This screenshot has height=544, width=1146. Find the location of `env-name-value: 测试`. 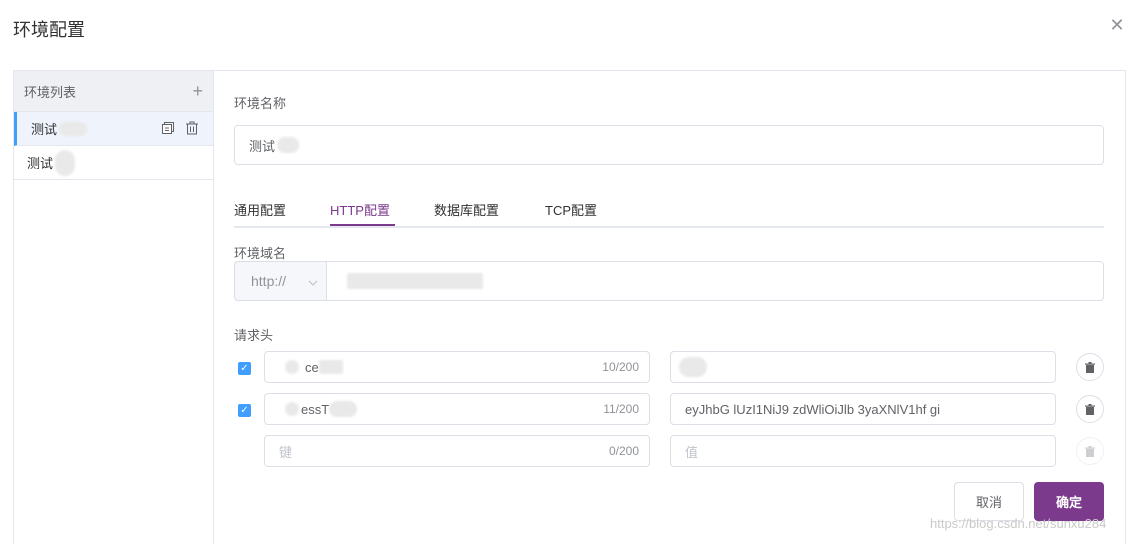

env-name-value: 测试 is located at coordinates (262, 146).